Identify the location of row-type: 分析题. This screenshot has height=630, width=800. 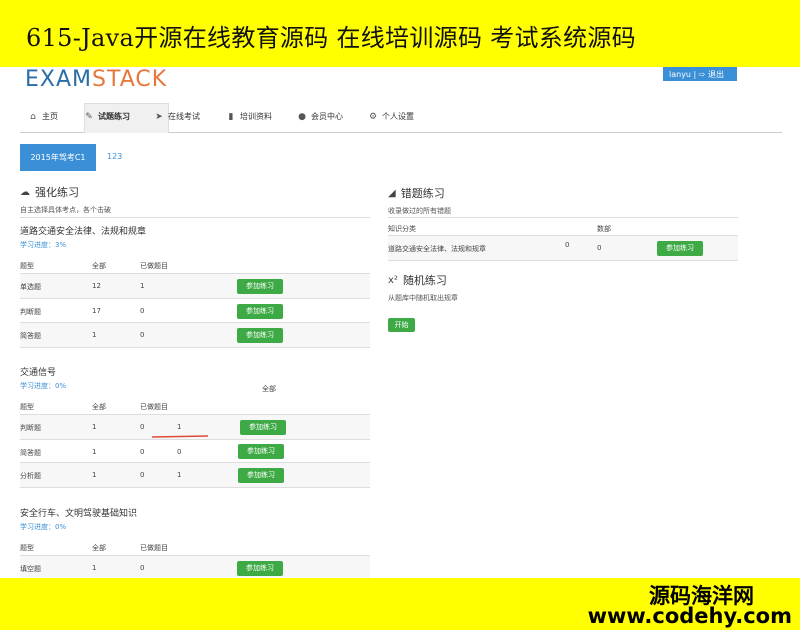
(30, 476).